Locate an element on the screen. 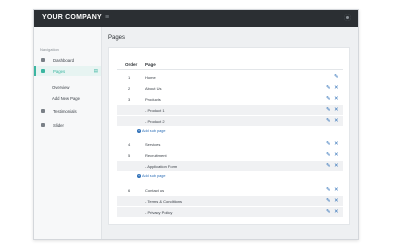  row-order: 2 is located at coordinates (129, 88).